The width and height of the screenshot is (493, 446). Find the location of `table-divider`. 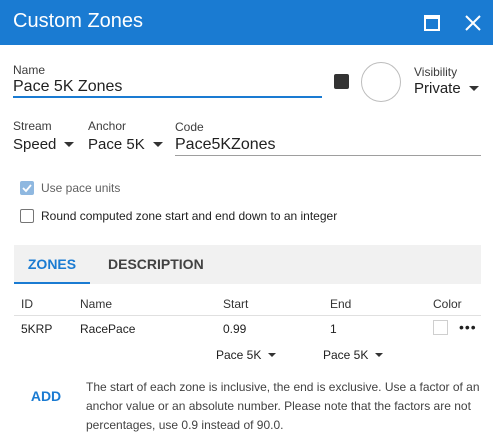

table-divider is located at coordinates (247, 315).